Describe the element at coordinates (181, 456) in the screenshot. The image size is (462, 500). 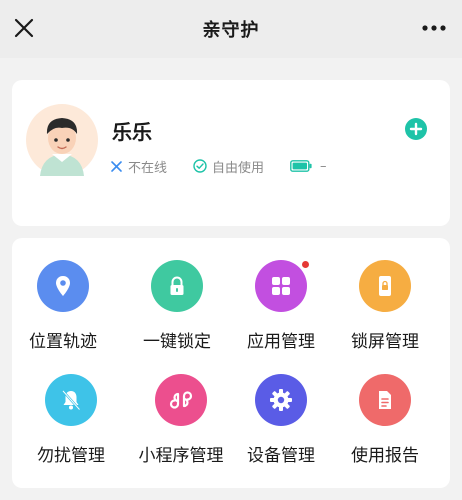
I see `grid-item-label: 小程序管理` at that location.